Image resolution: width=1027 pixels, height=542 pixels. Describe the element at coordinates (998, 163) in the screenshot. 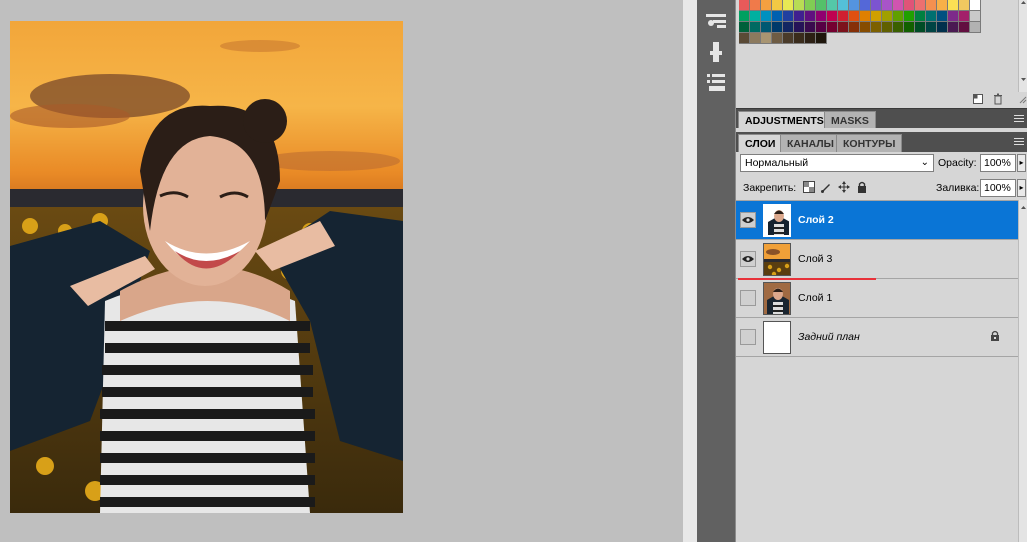

I see `opacity-input: 100%` at that location.